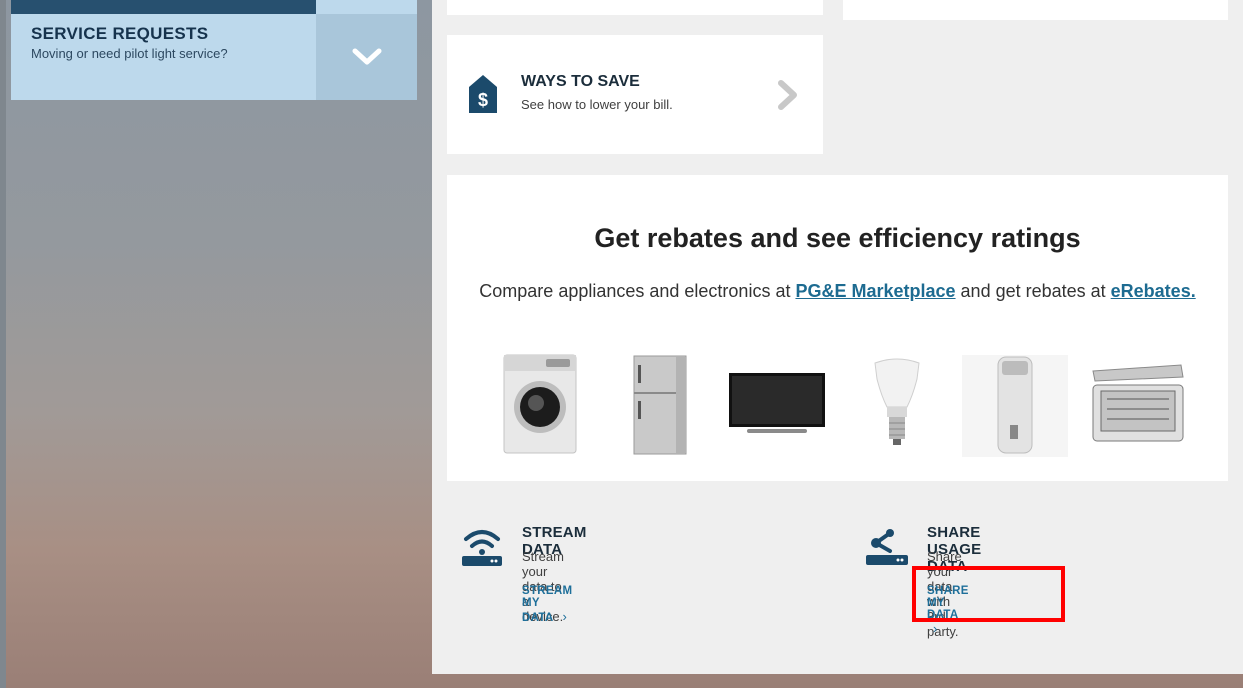 The height and width of the screenshot is (688, 1243). Describe the element at coordinates (897, 401) in the screenshot. I see `light-bulb-image` at that location.